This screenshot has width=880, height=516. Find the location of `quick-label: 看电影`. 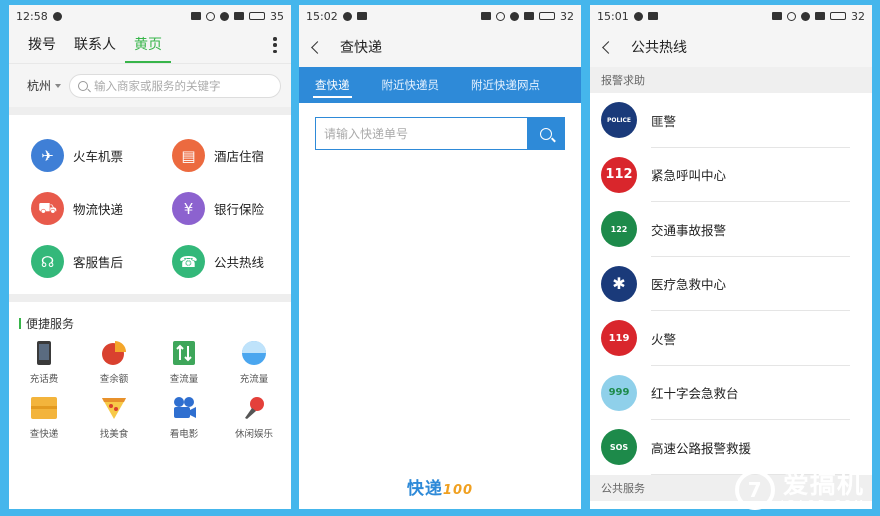

quick-label: 看电影 is located at coordinates (184, 434).